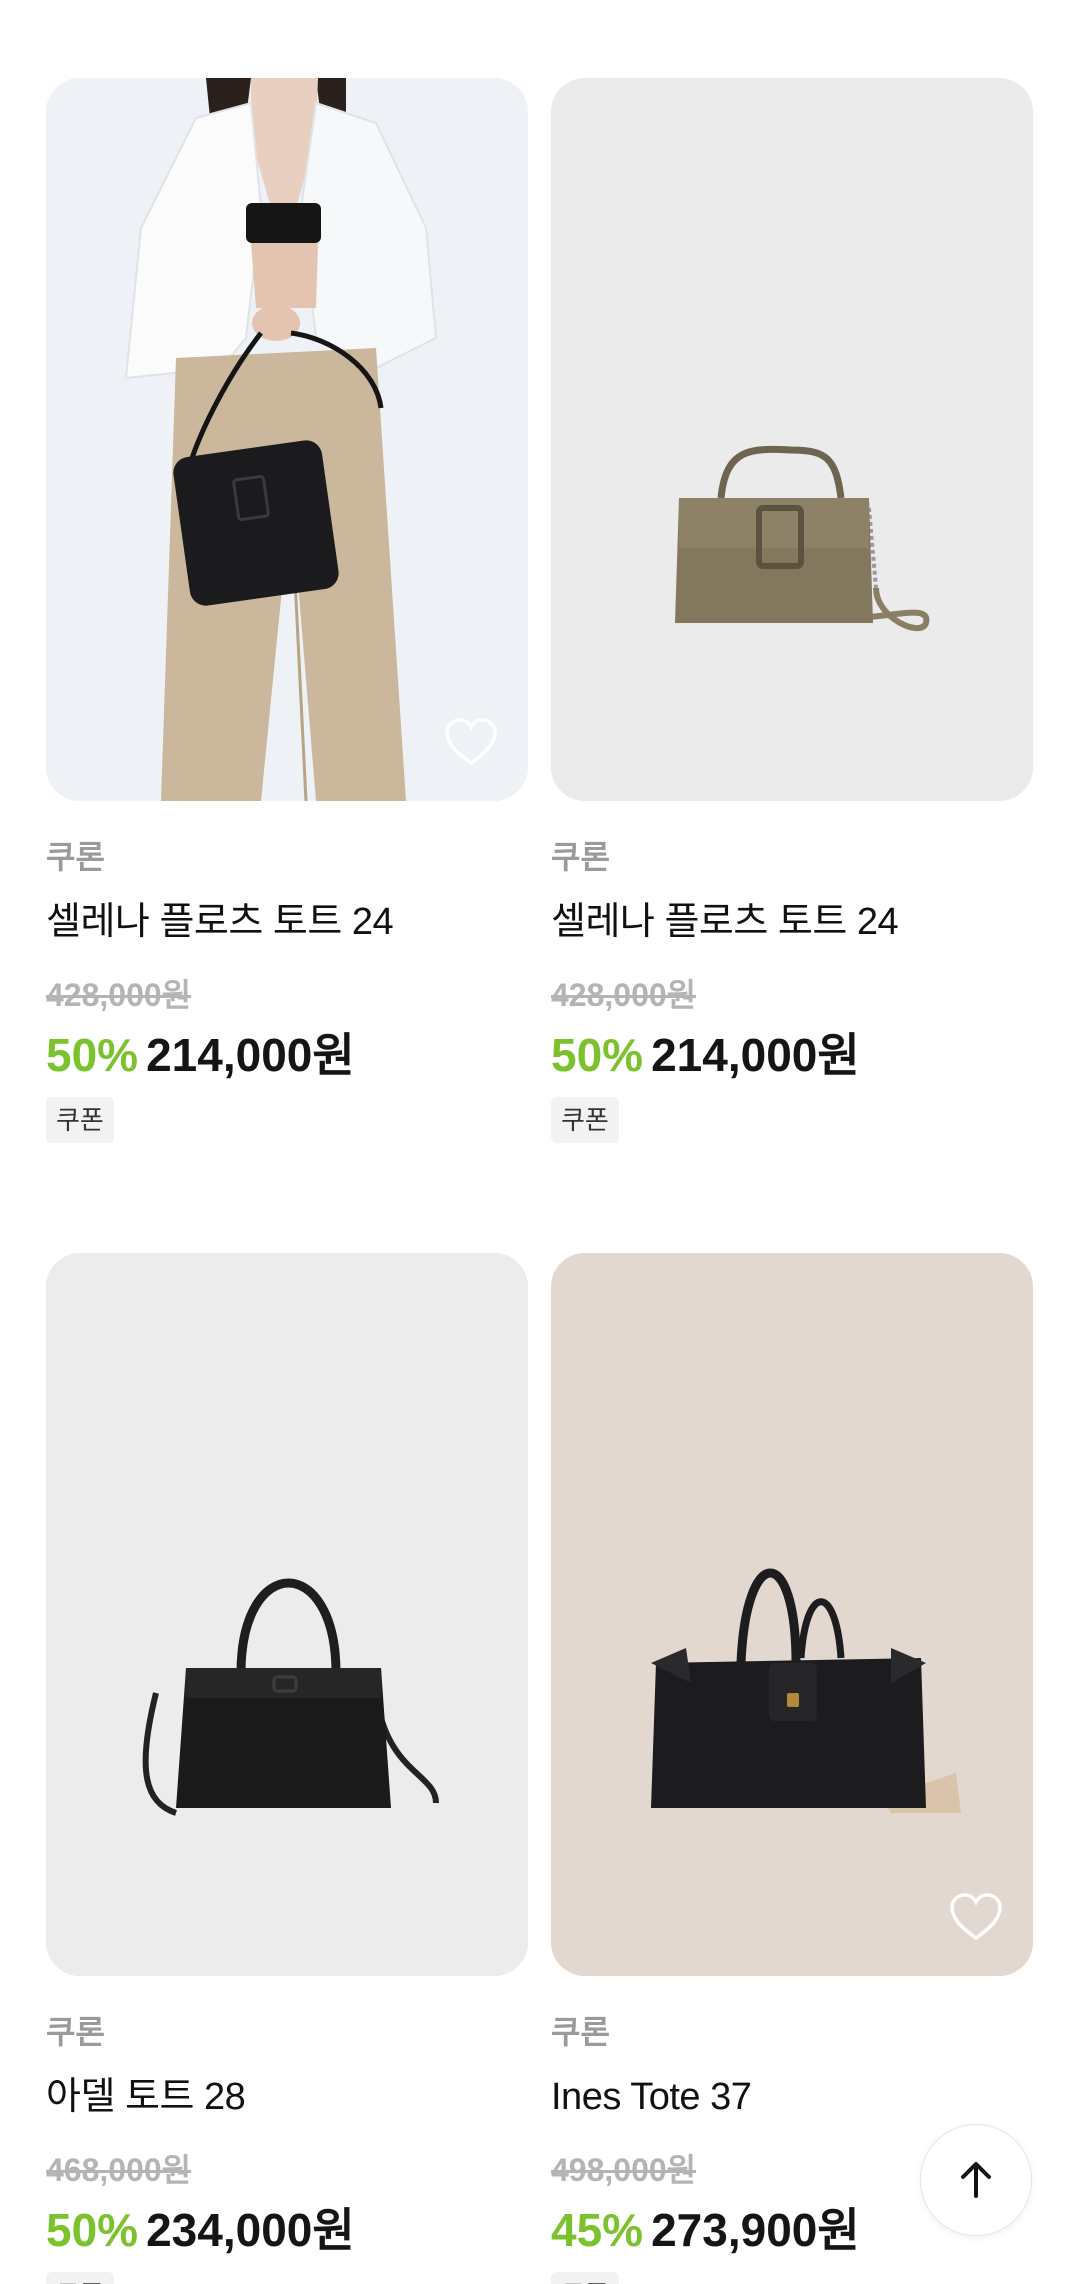 The height and width of the screenshot is (2284, 1080). I want to click on black-tote-beige-photo, so click(792, 1614).